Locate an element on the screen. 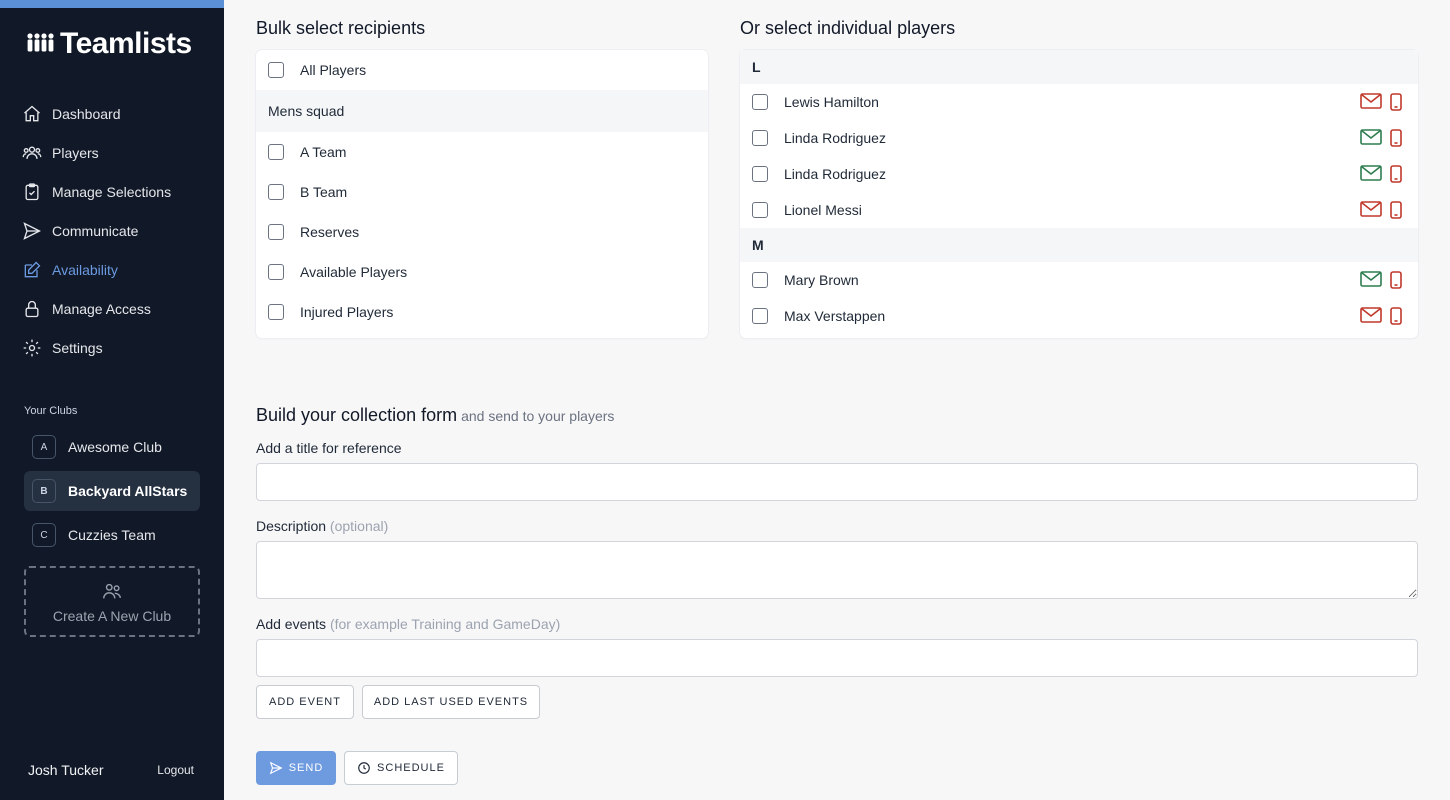 This screenshot has width=1450, height=800. logout-link: Logout is located at coordinates (175, 770).